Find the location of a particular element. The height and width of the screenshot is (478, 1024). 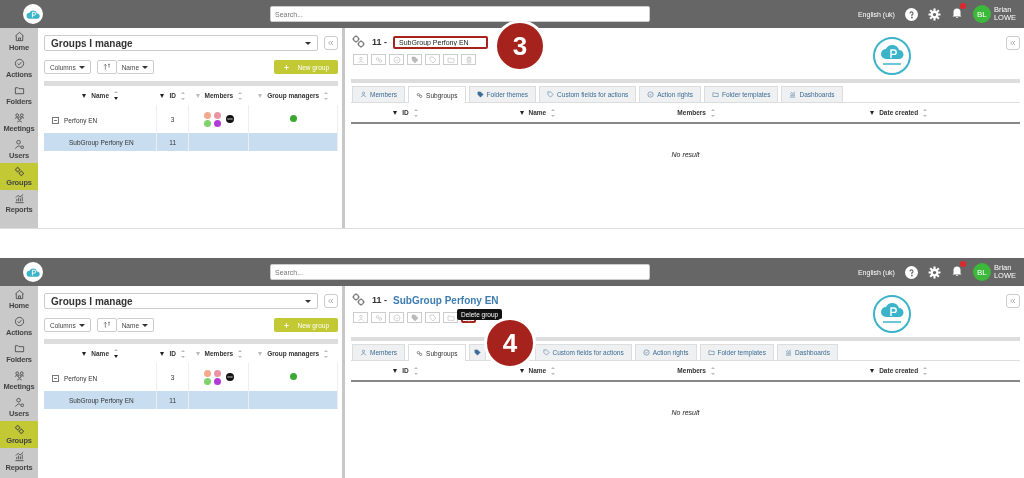

group-title-link: SubGroup Perfony EN is located at coordinates (446, 300).